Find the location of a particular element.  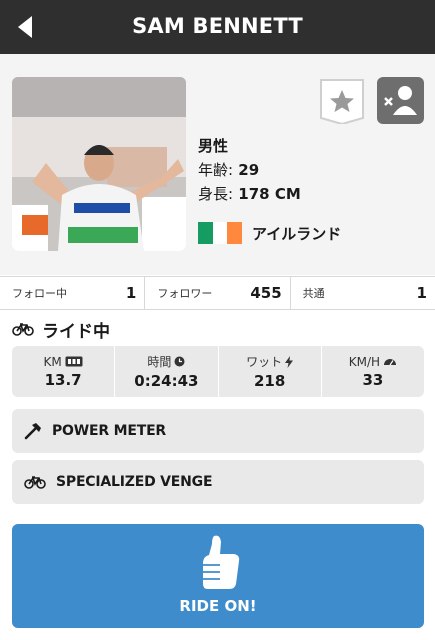

metric-value: 33 is located at coordinates (373, 379).